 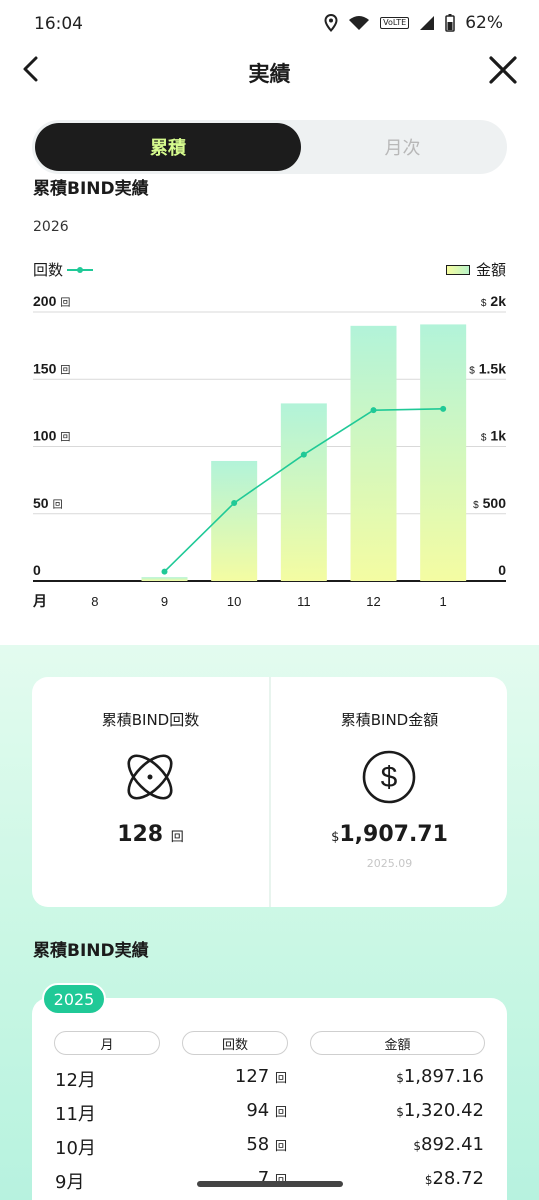 I want to click on row-amount: $1,320.42, so click(x=440, y=1110).